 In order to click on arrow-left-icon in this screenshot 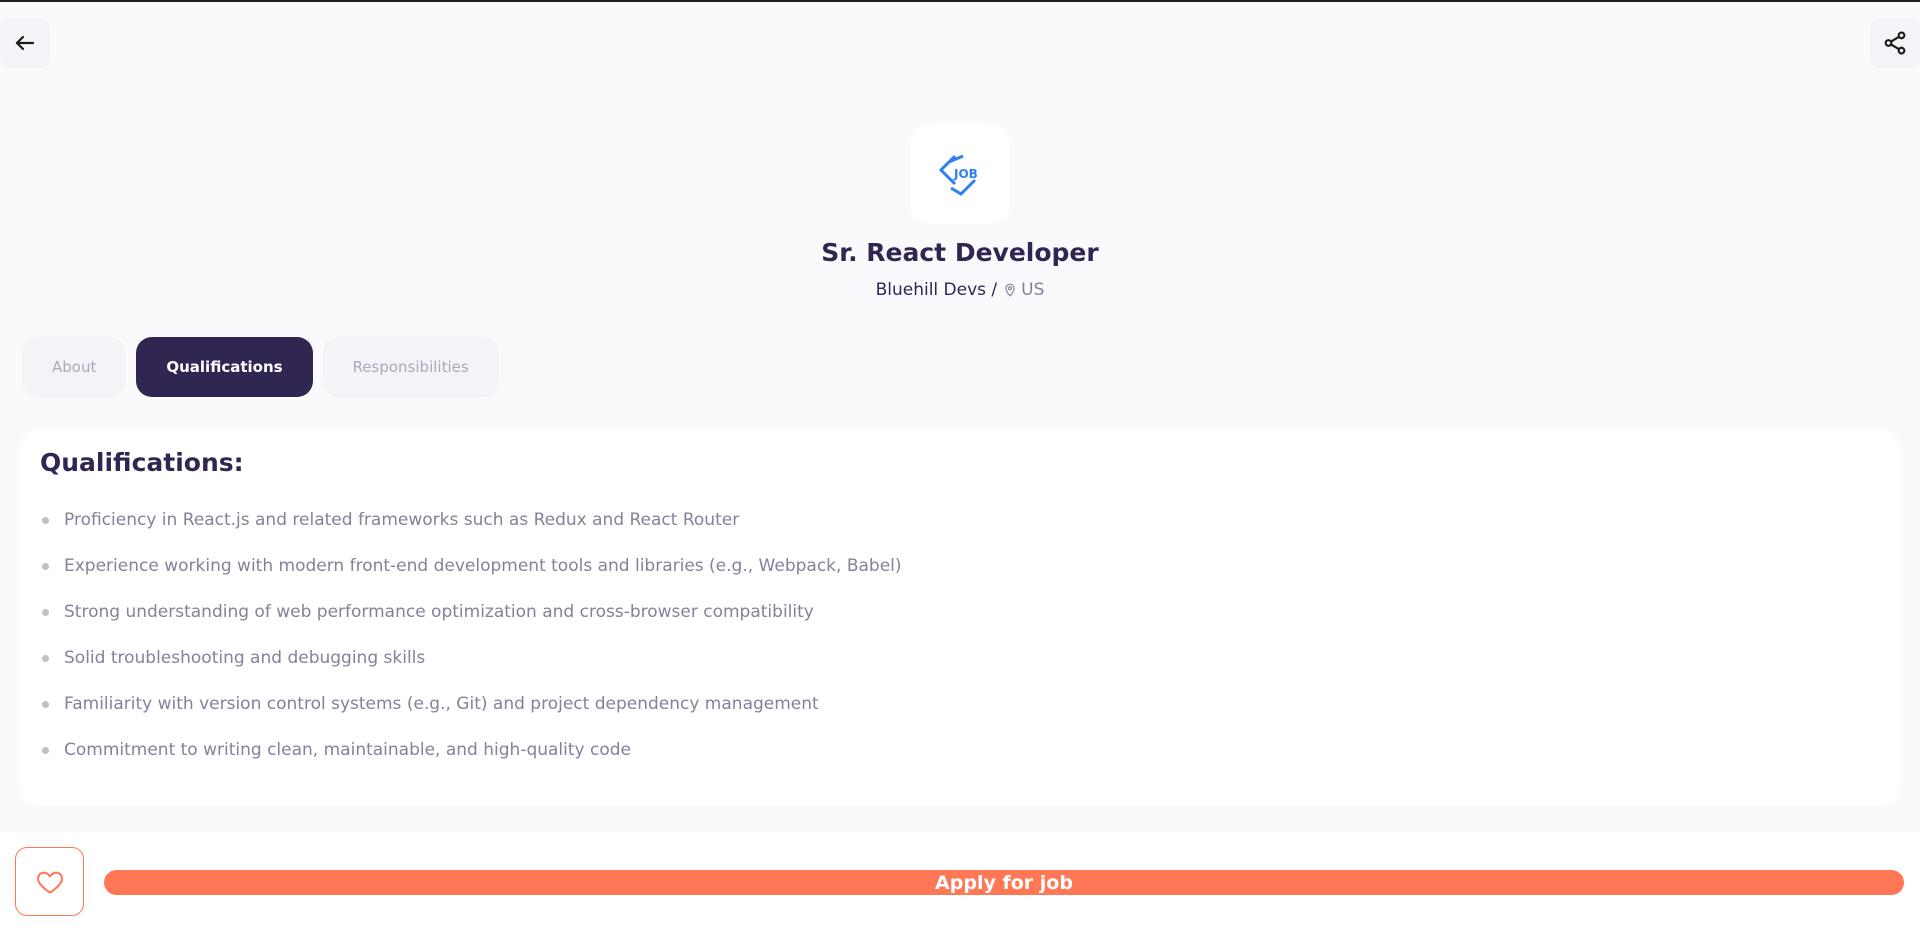, I will do `click(25, 43)`.